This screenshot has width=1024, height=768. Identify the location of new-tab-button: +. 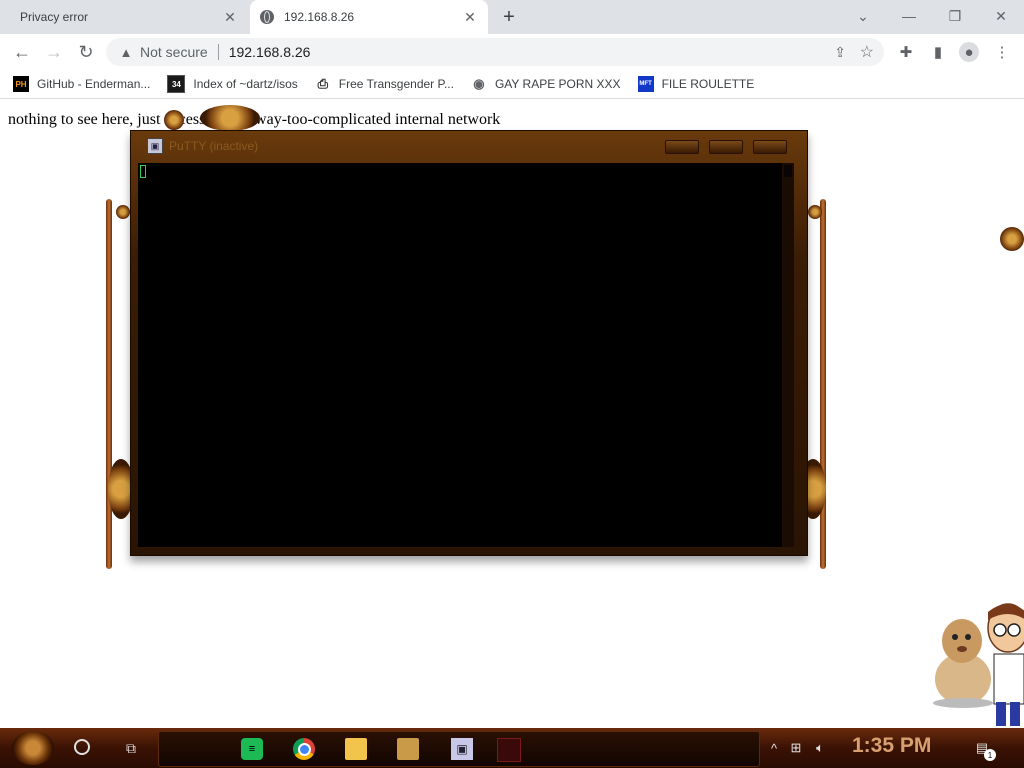
(509, 17).